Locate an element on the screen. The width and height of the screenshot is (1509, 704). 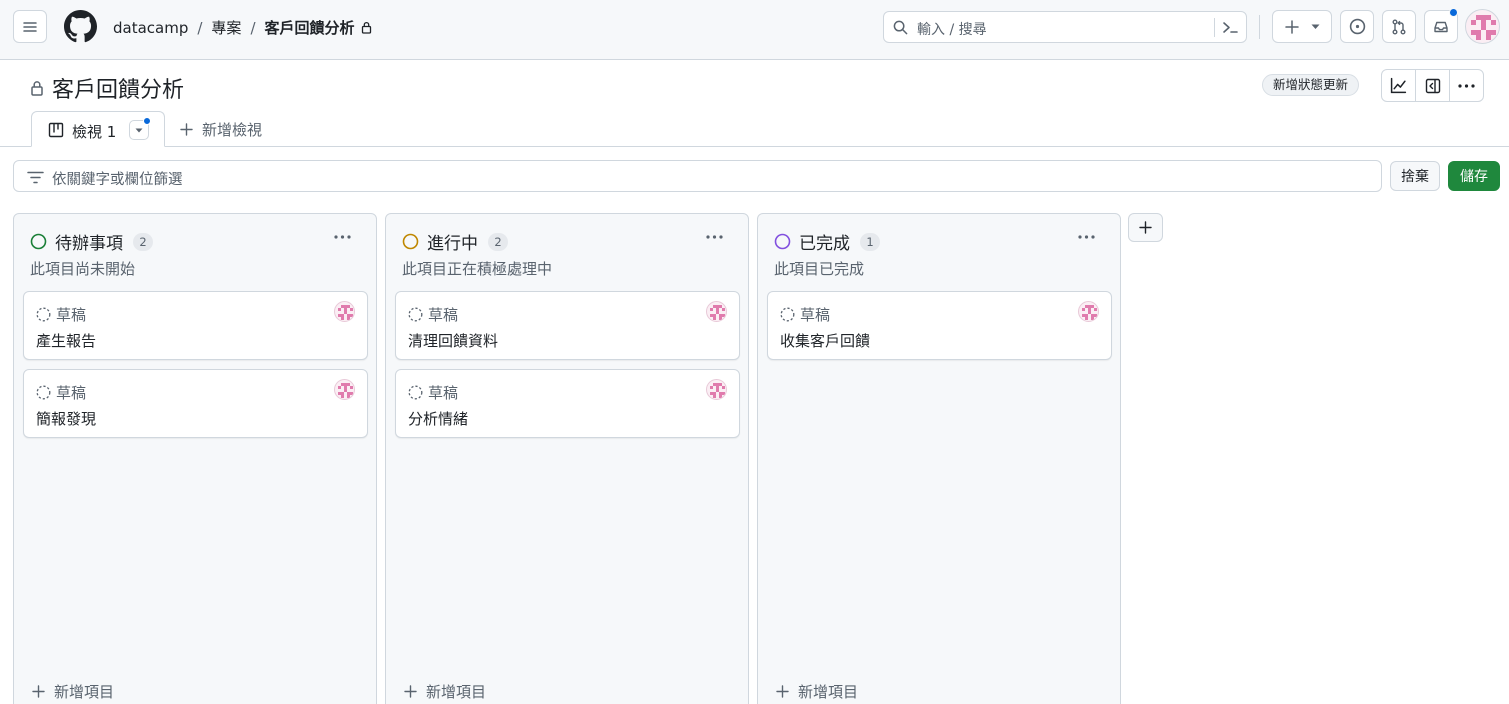
filter-input: 依關鍵字或欄位篩選 is located at coordinates (697, 176).